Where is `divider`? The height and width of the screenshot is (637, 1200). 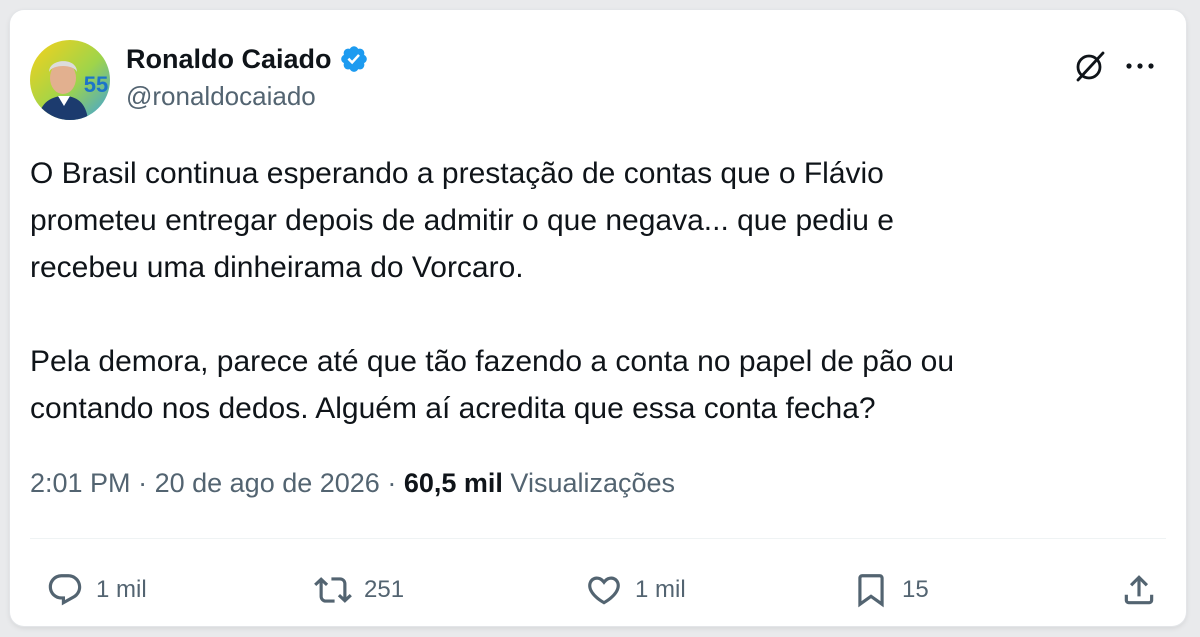
divider is located at coordinates (598, 538).